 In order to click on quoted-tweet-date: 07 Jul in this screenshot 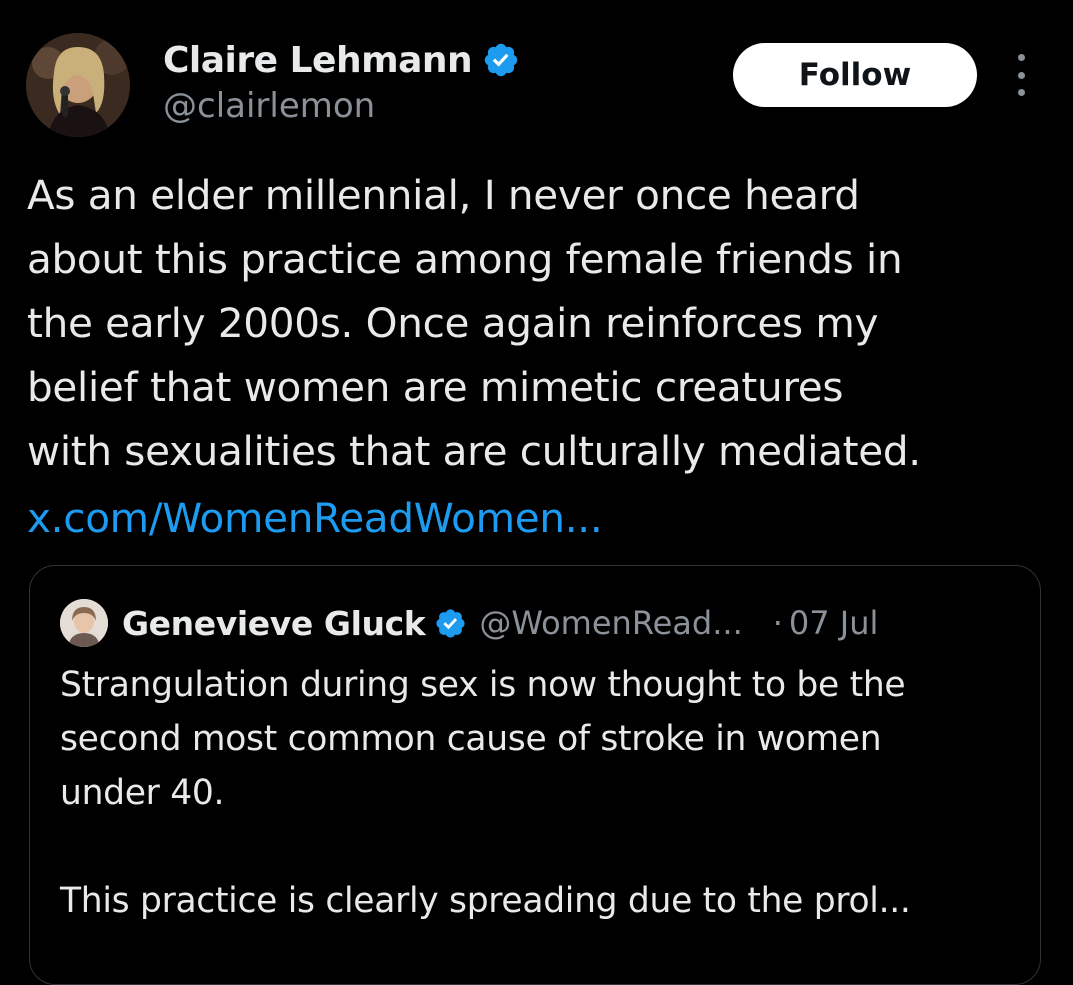, I will do `click(834, 623)`.